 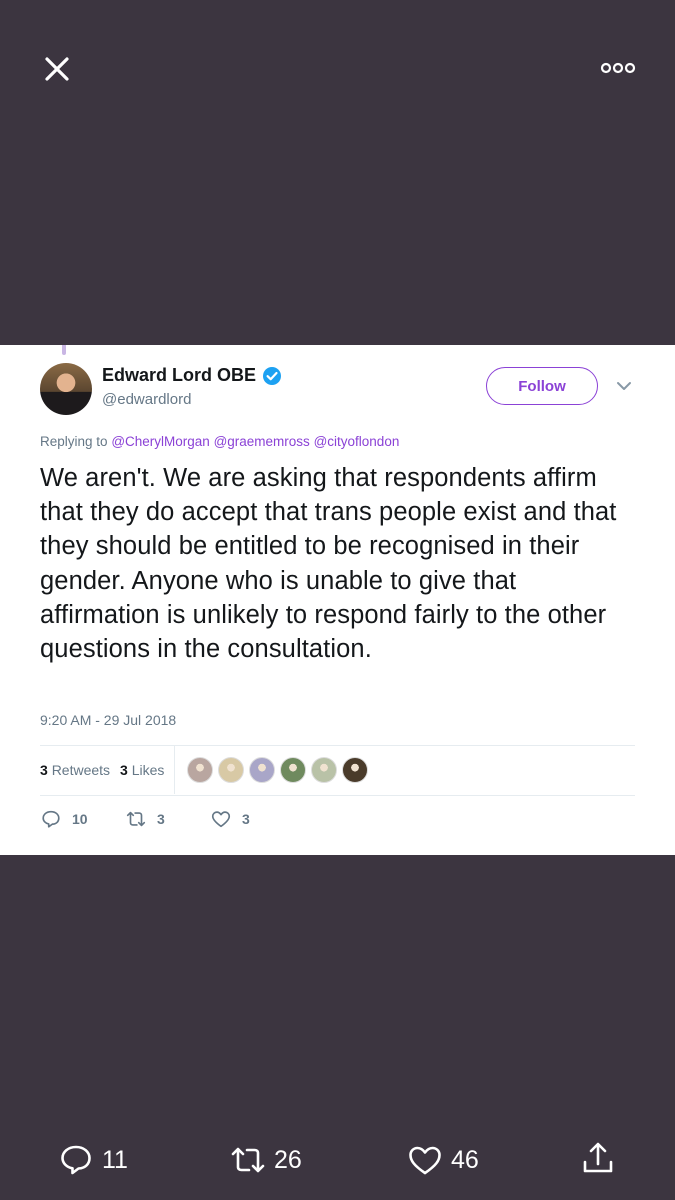 I want to click on retweets-label: Retweets, so click(x=81, y=770).